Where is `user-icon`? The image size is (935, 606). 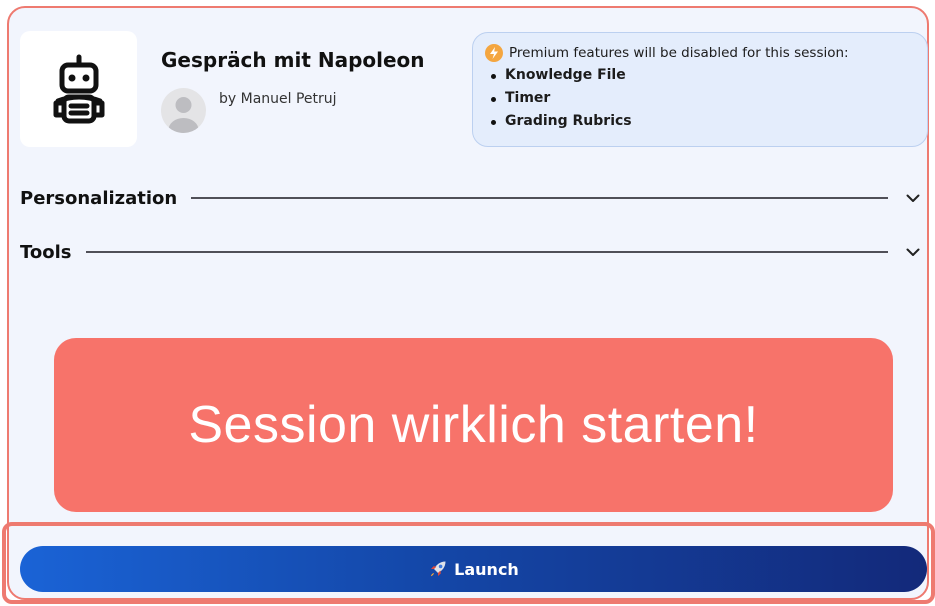 user-icon is located at coordinates (183, 115).